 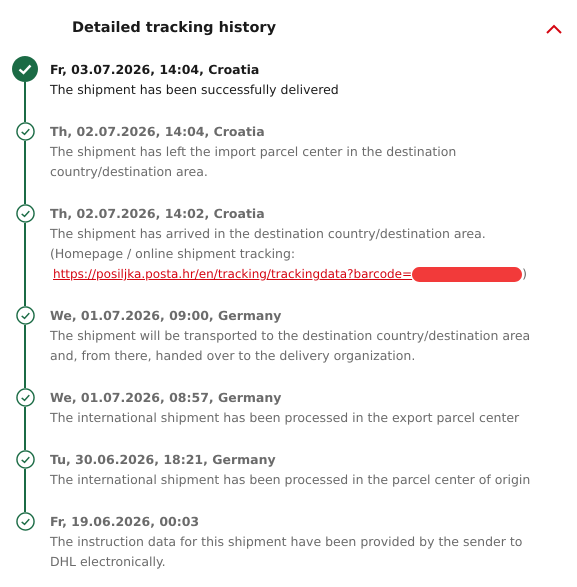 What do you see at coordinates (166, 316) in the screenshot?
I see `event-date: We, 01.07.2026, 09:00, Germany` at bounding box center [166, 316].